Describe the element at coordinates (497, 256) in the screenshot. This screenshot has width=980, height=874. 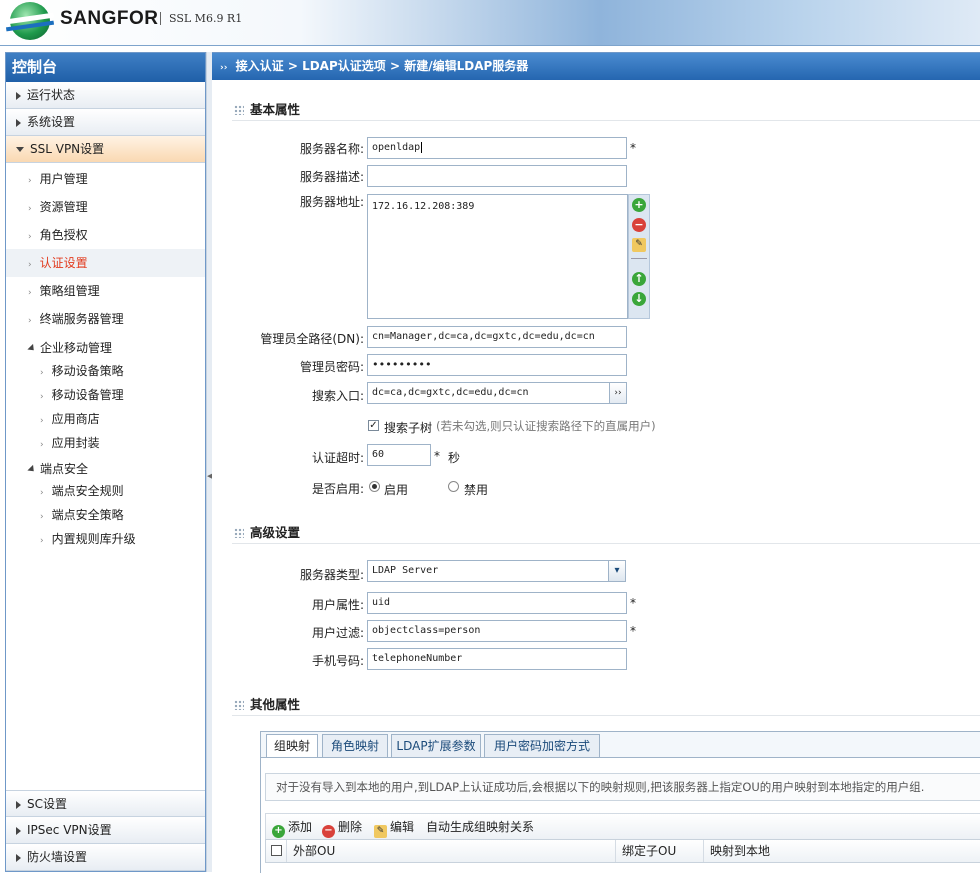
I see `server-addr-textarea: 172.16.12.208:389` at that location.